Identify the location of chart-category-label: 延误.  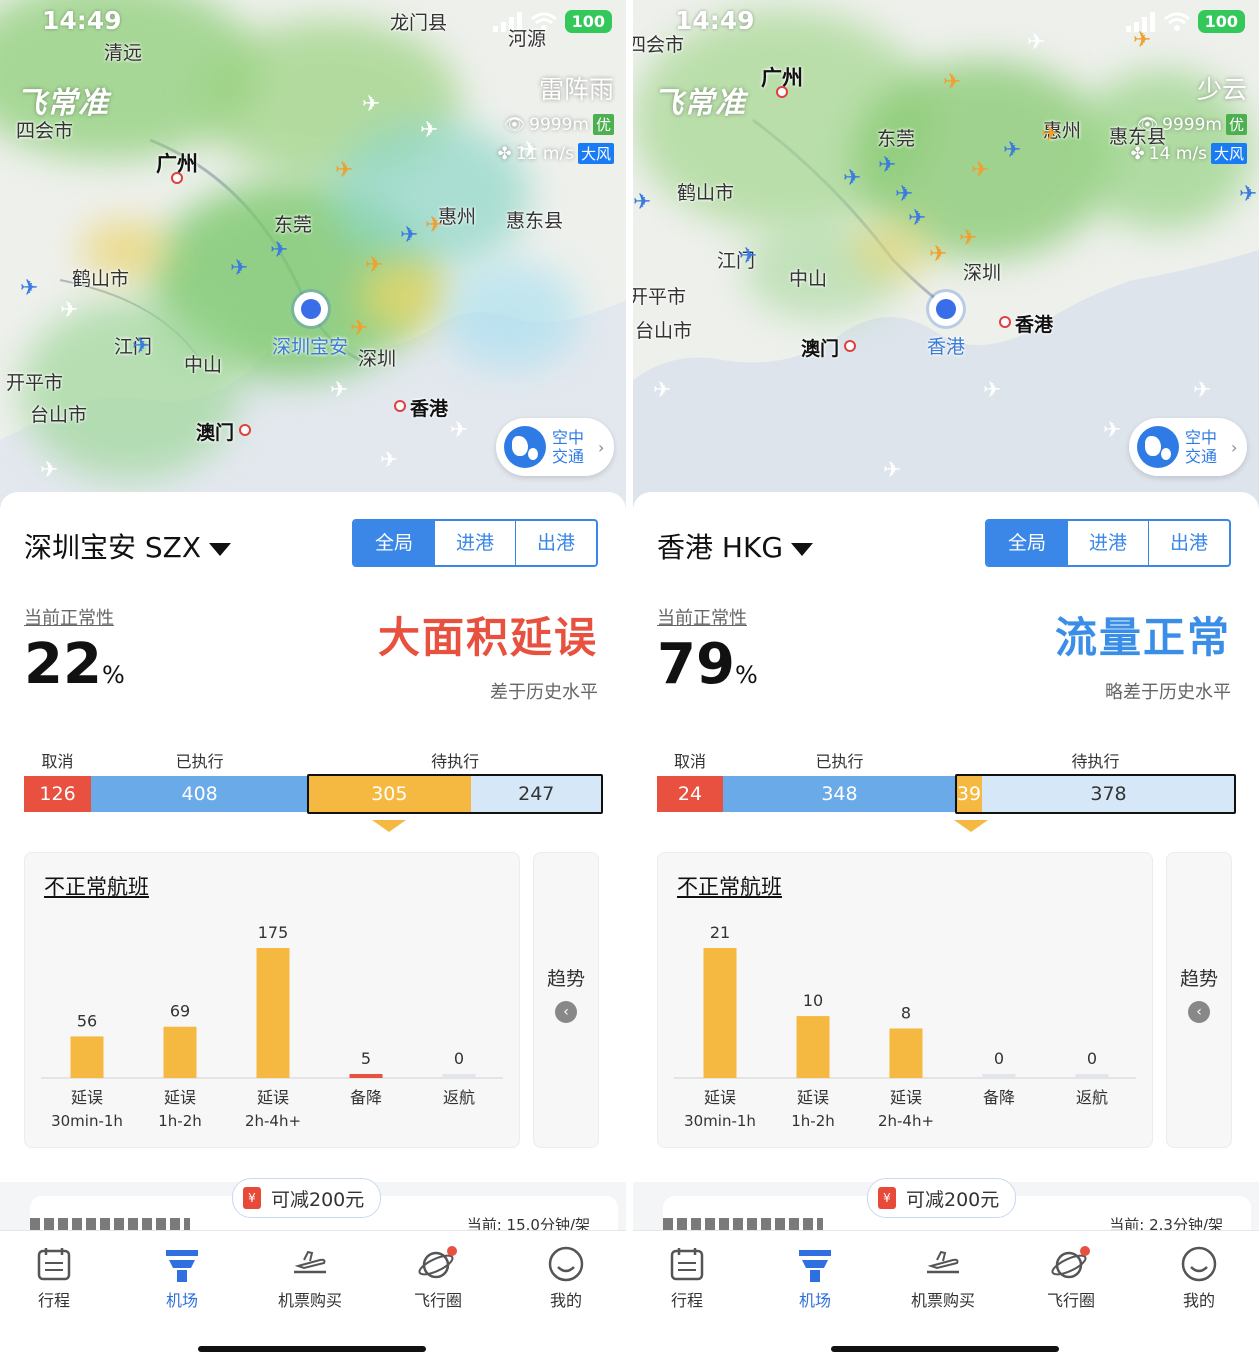
(813, 1097).